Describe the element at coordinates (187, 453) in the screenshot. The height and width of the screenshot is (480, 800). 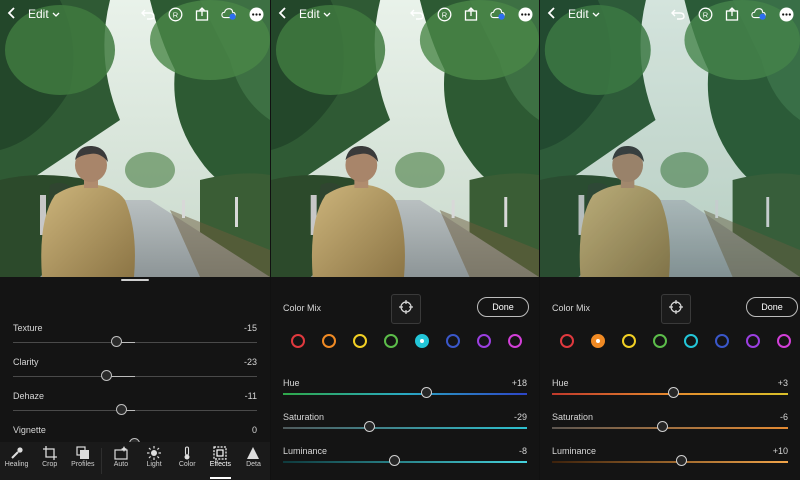
I see `thermometer-icon` at that location.